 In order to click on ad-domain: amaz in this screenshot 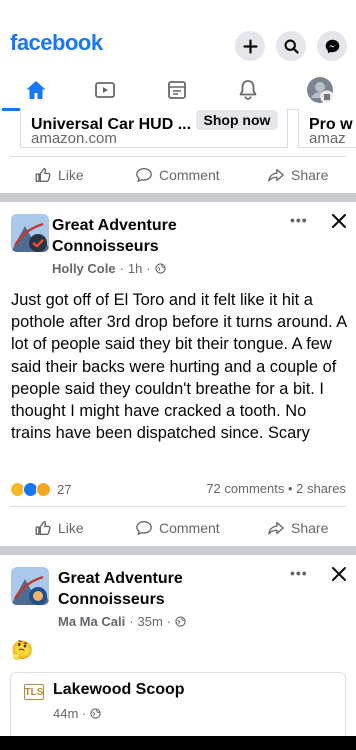, I will do `click(327, 138)`.